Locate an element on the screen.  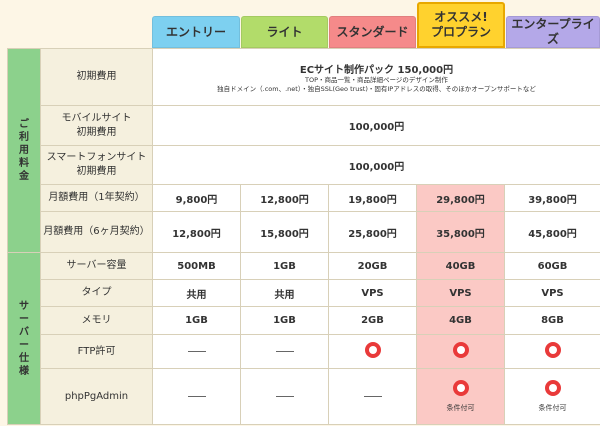
table-row: FTP許可 is located at coordinates (304, 351).